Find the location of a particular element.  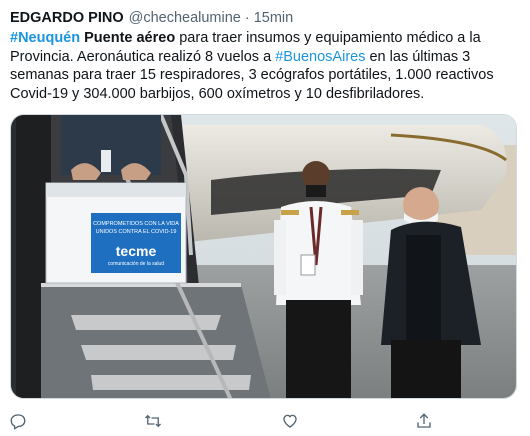

hashtag-buenosaires: #BuenosAires is located at coordinates (320, 57).